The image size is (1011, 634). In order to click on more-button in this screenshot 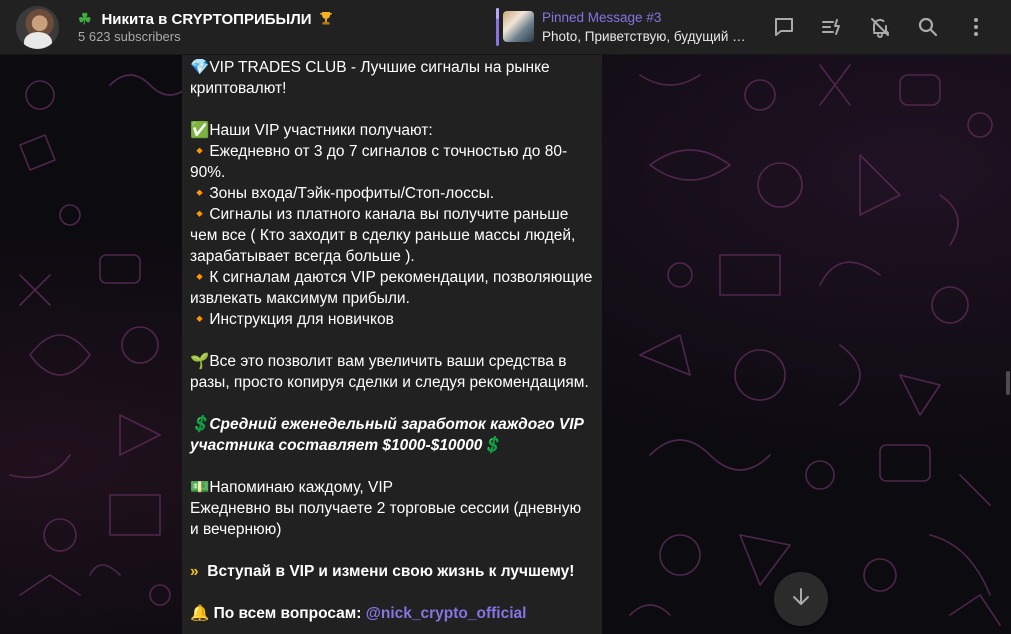, I will do `click(976, 27)`.